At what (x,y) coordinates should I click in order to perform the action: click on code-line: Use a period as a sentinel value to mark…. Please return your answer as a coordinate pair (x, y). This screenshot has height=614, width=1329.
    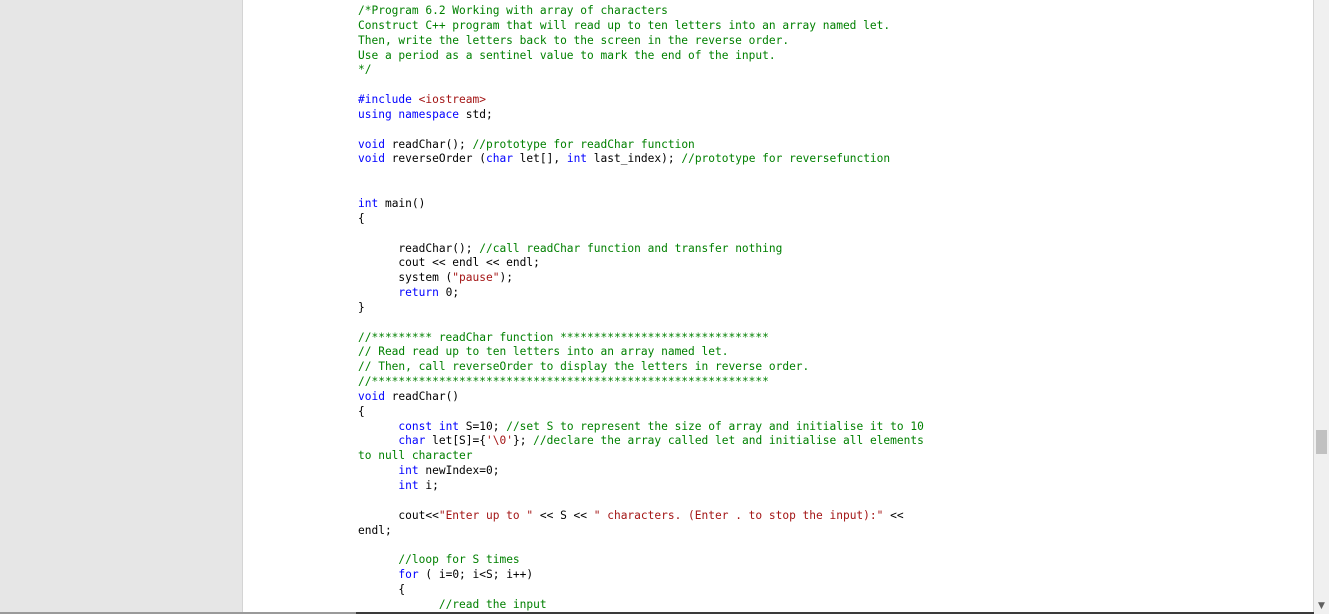
    Looking at the image, I should click on (833, 56).